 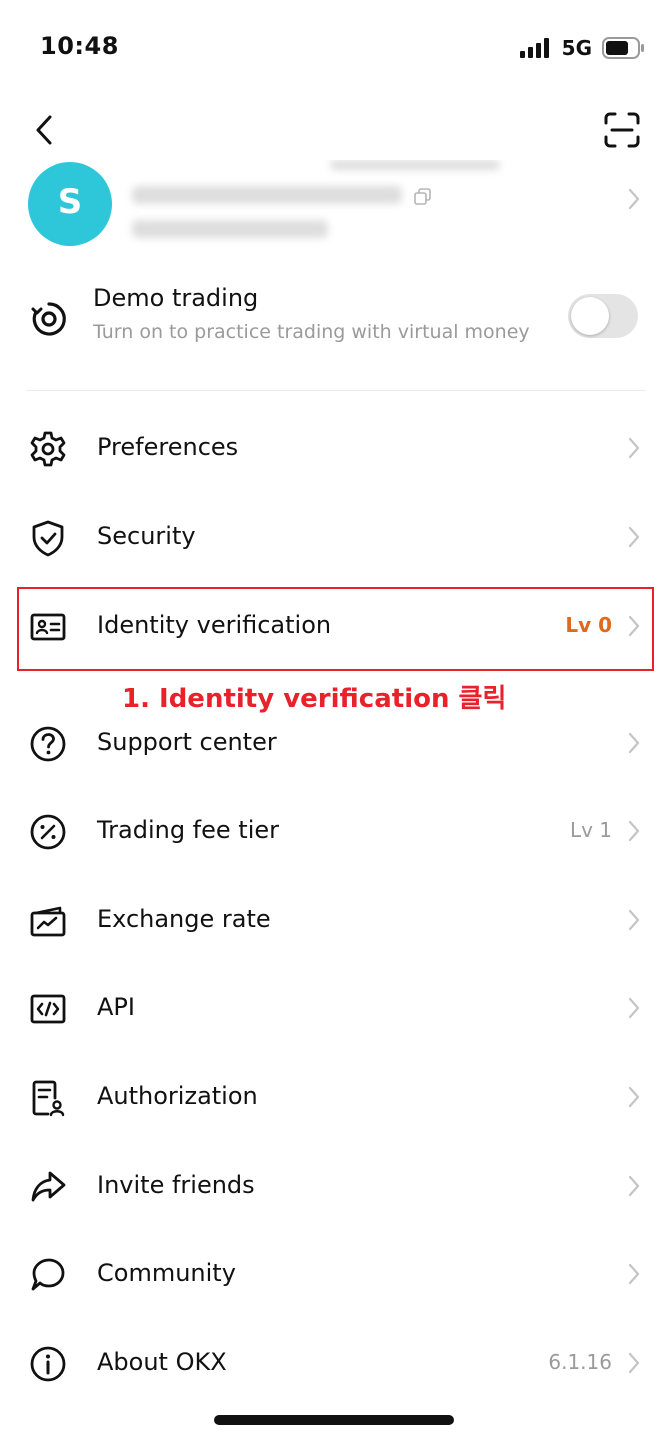 I want to click on menu-item-security: Security, so click(x=336, y=538).